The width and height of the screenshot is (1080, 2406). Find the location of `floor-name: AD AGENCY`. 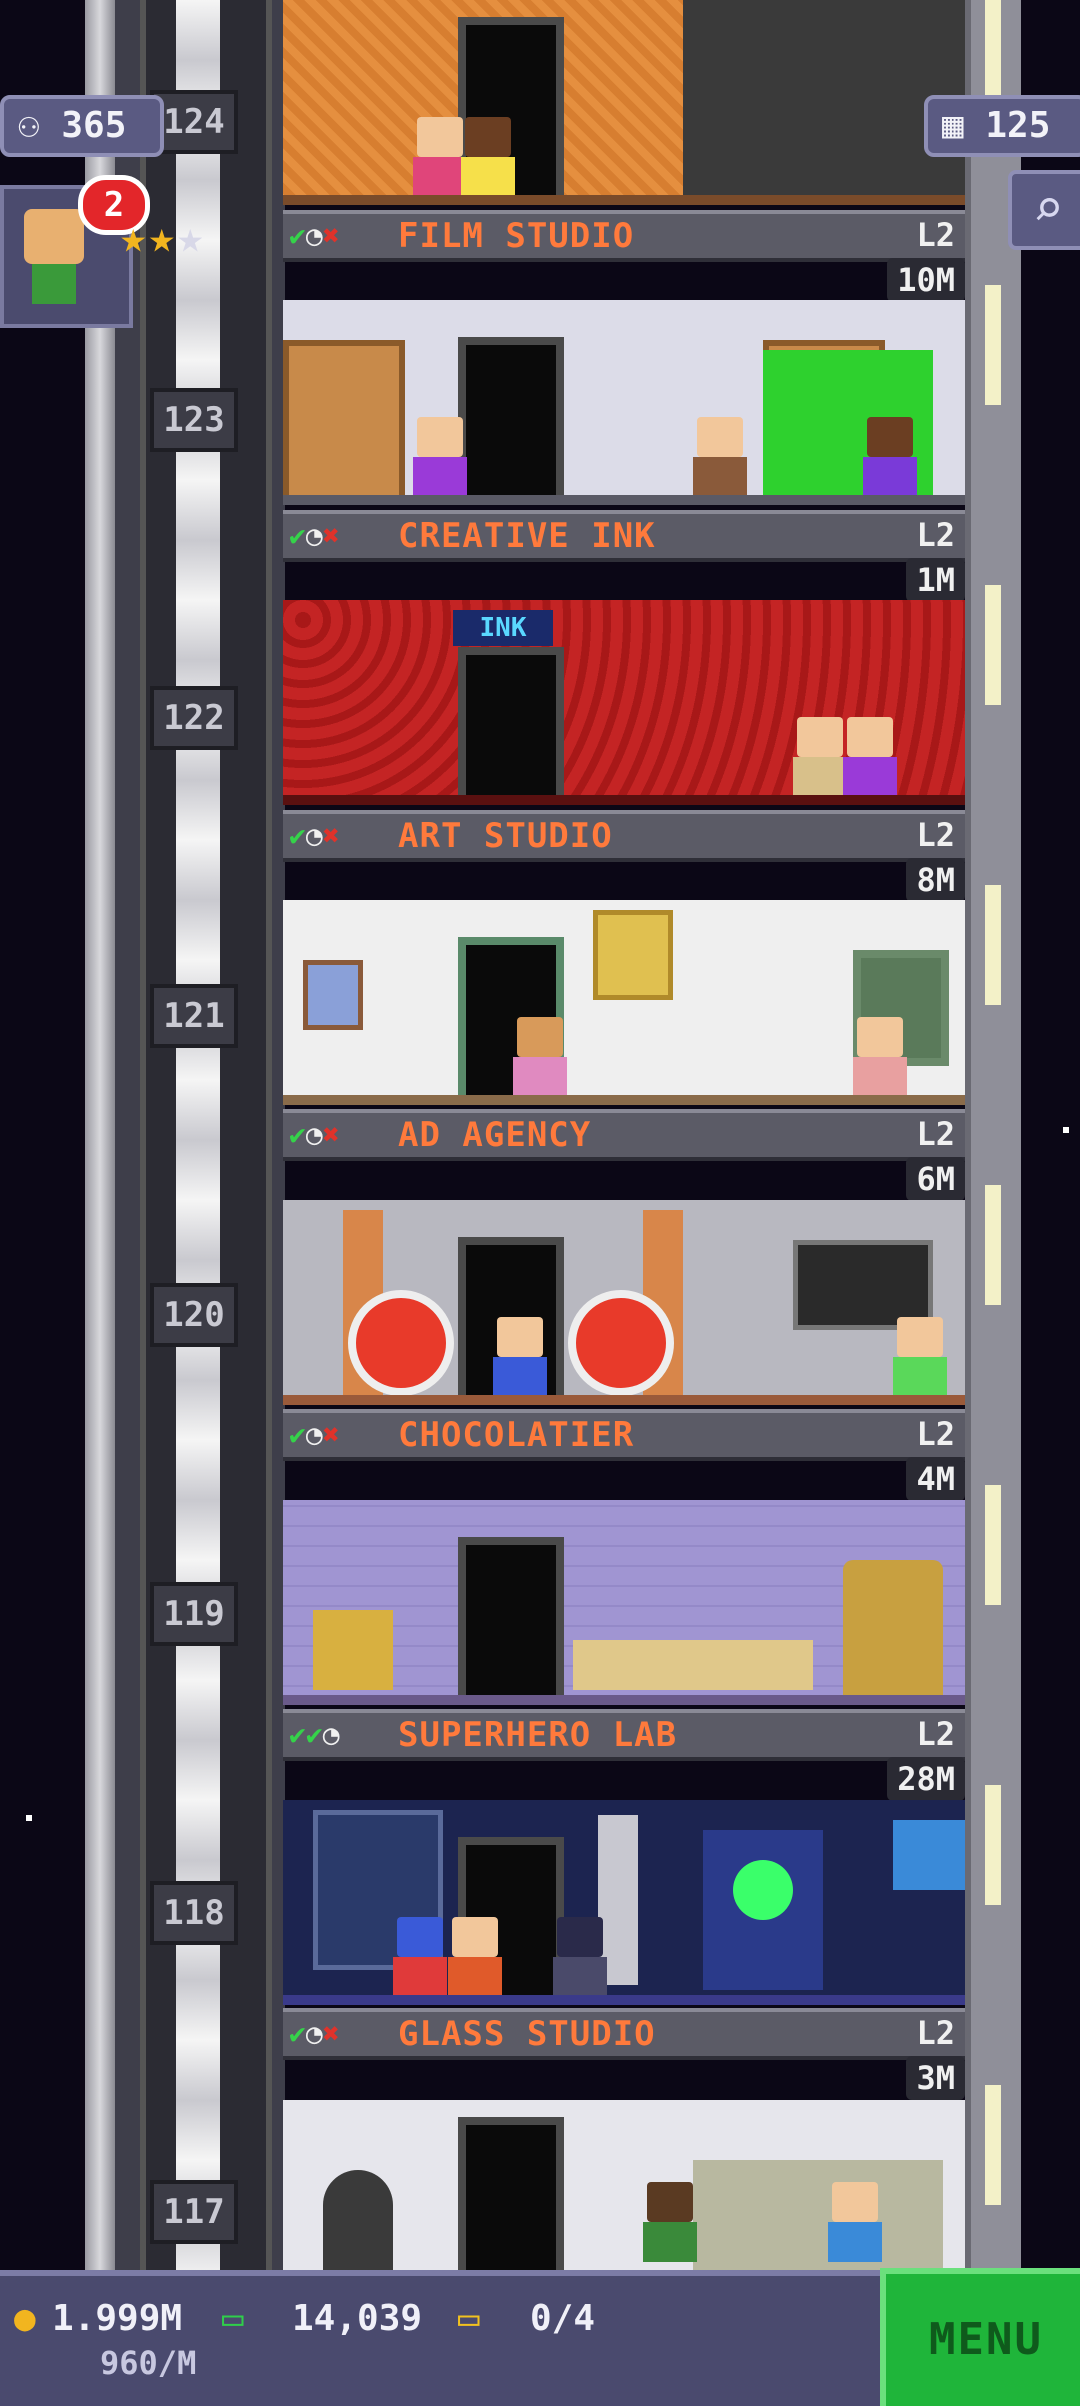

floor-name: AD AGENCY is located at coordinates (495, 1135).